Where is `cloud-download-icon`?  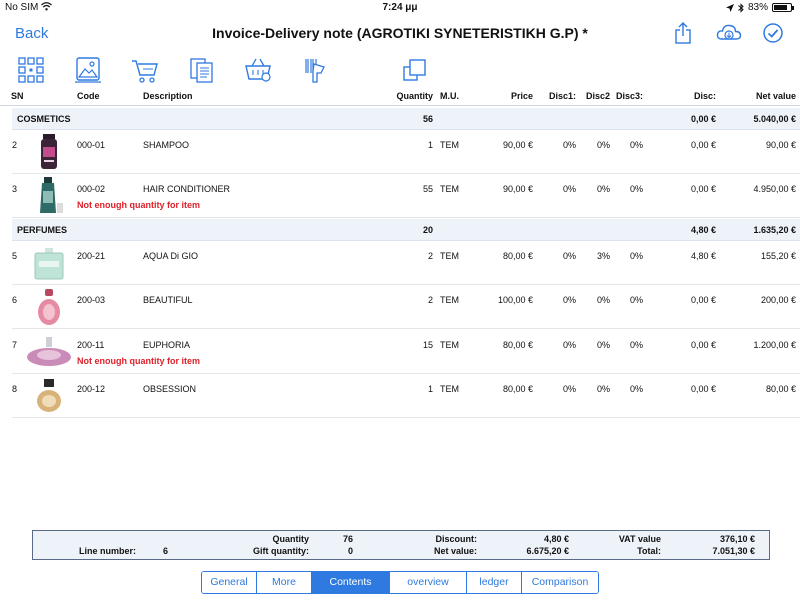 cloud-download-icon is located at coordinates (729, 33).